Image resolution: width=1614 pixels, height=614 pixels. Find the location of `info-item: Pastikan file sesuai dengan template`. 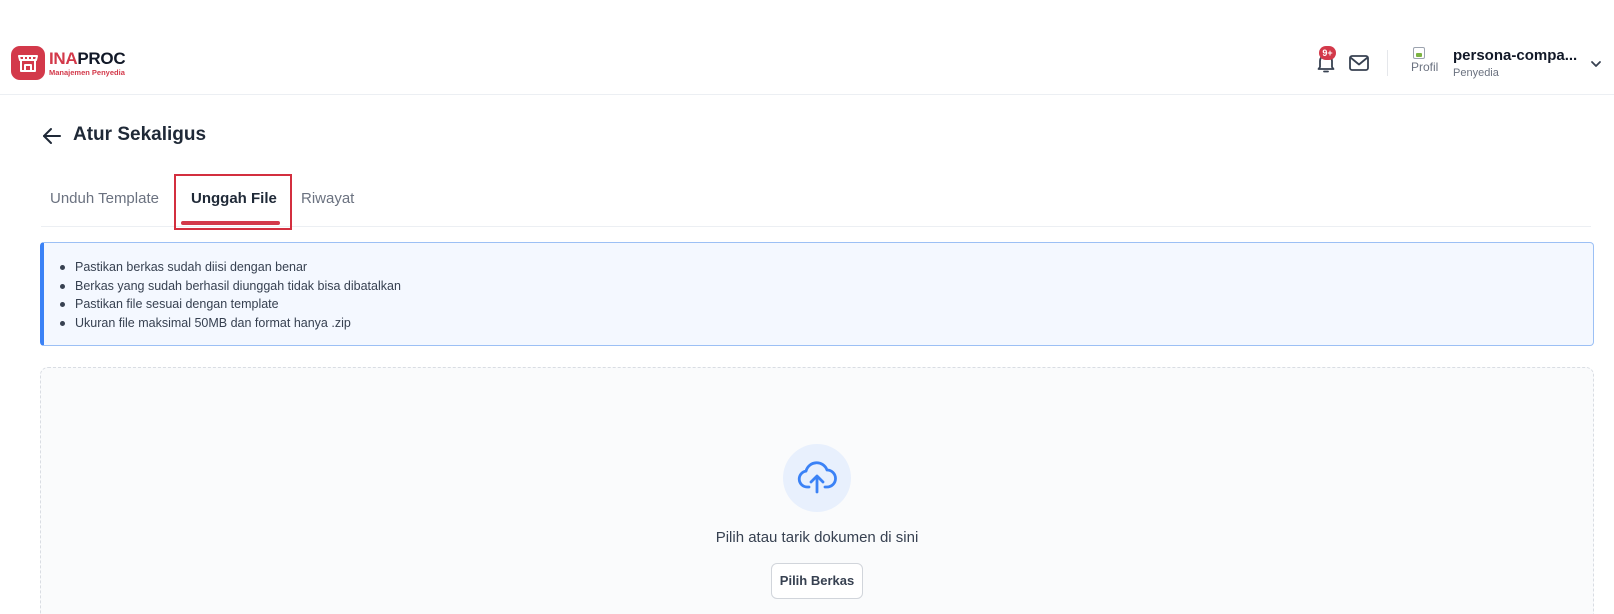

info-item: Pastikan file sesuai dengan template is located at coordinates (230, 304).